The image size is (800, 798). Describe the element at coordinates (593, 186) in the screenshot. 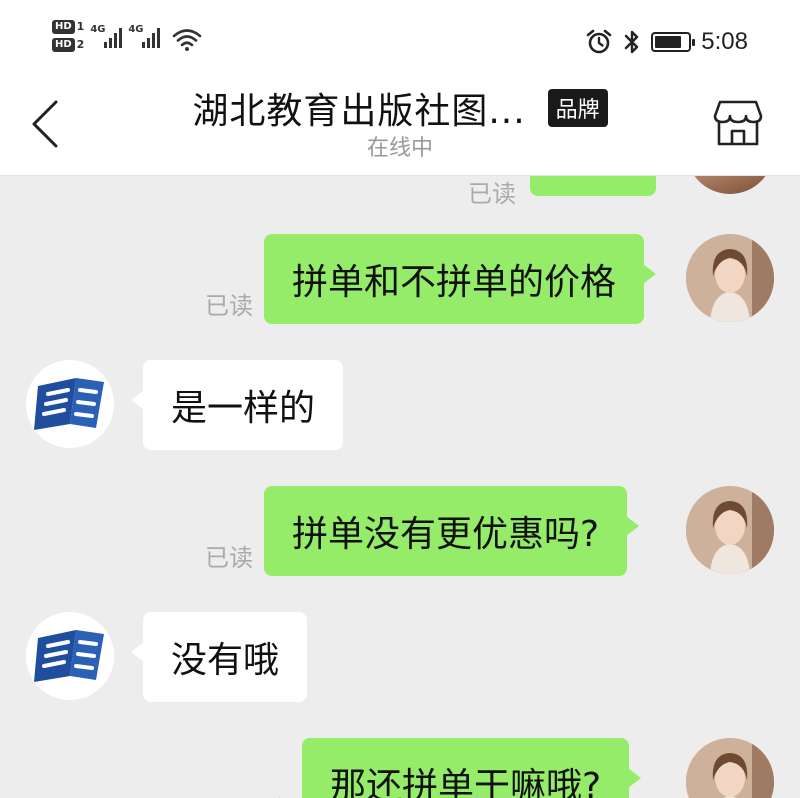

I see `my-message-bubble` at that location.